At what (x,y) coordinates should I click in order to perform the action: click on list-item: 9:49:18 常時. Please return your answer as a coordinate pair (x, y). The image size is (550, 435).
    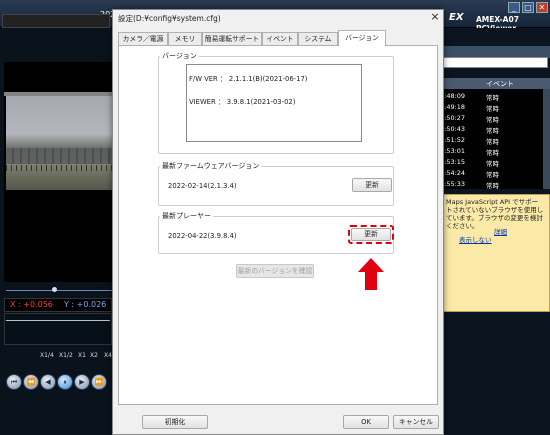
    Looking at the image, I should click on (492, 107).